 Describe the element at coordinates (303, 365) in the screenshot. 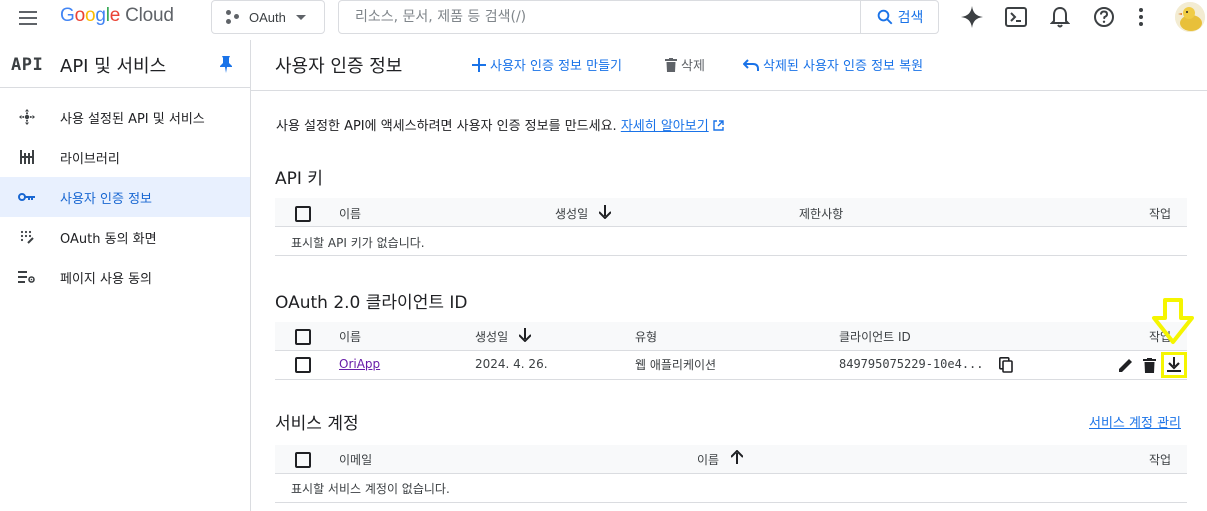

I see `row-checkbox` at that location.